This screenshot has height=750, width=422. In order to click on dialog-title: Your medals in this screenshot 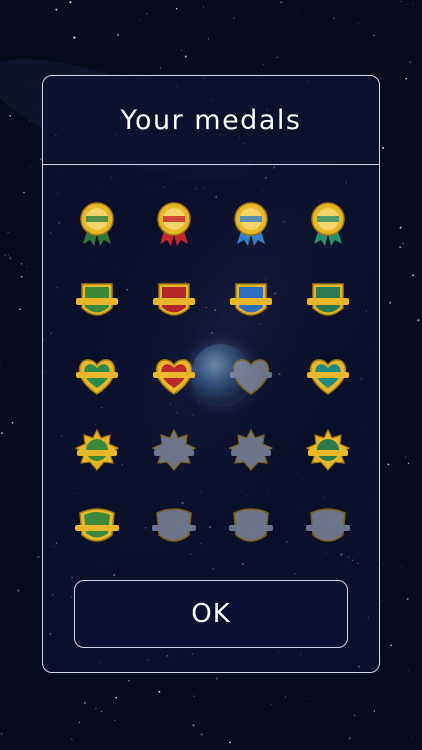, I will do `click(211, 120)`.